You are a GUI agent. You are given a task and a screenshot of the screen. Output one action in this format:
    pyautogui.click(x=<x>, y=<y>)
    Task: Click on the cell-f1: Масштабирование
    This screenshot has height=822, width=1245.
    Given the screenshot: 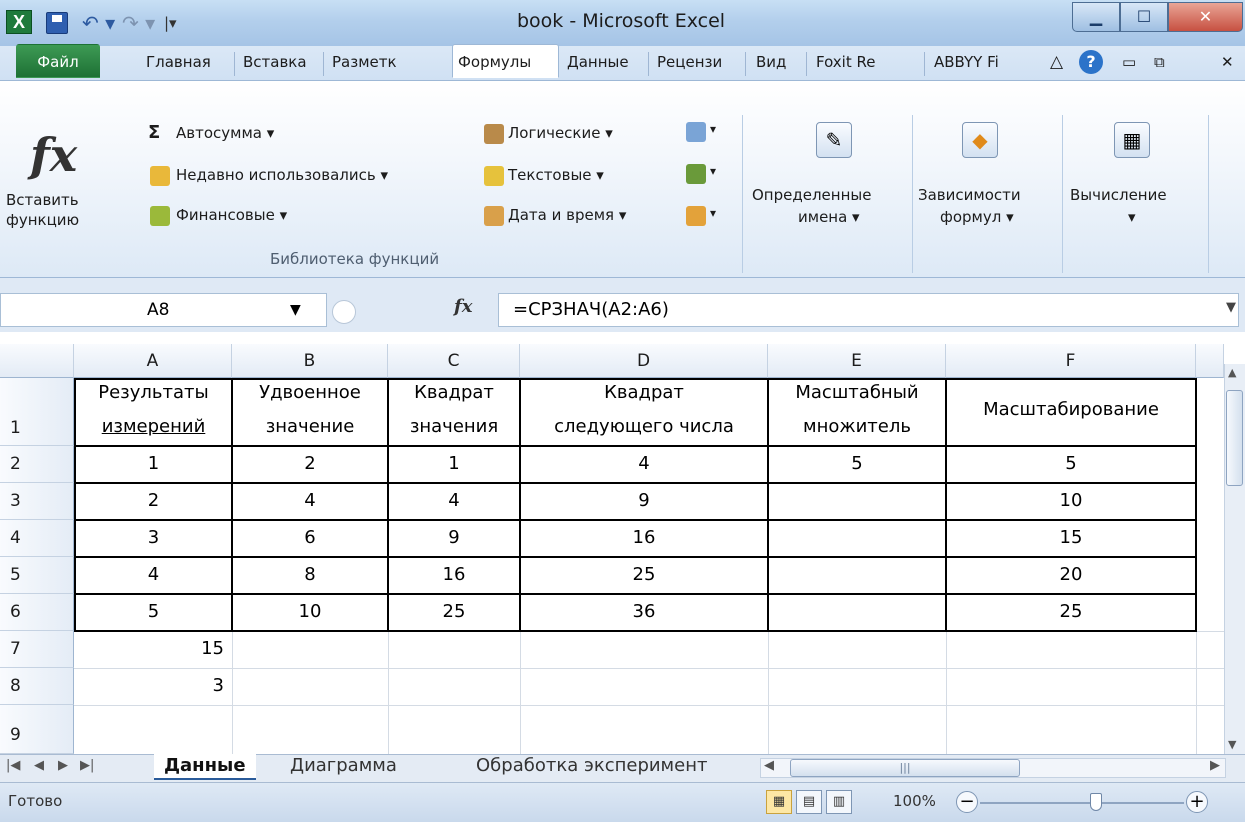 What is the action you would take?
    pyautogui.click(x=1071, y=409)
    